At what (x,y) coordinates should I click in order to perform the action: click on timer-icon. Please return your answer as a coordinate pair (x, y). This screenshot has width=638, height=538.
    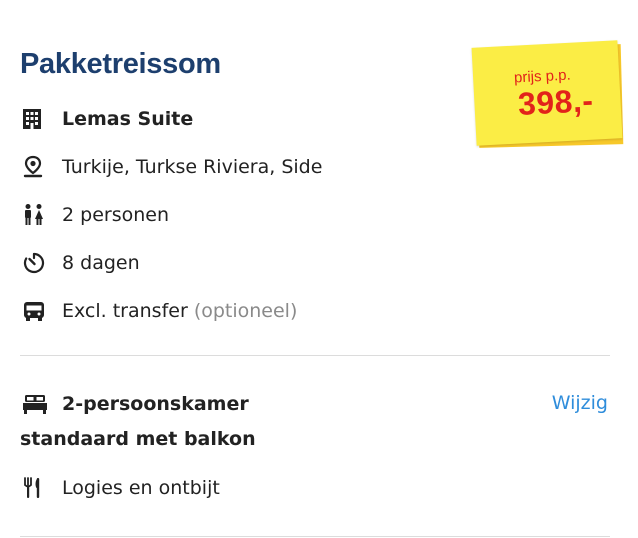
    Looking at the image, I should click on (35, 263).